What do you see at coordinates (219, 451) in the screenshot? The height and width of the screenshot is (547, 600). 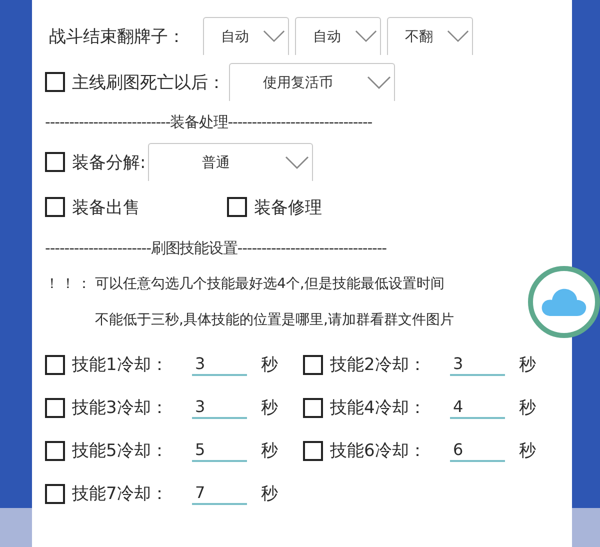 I see `cooldown-input: 5` at bounding box center [219, 451].